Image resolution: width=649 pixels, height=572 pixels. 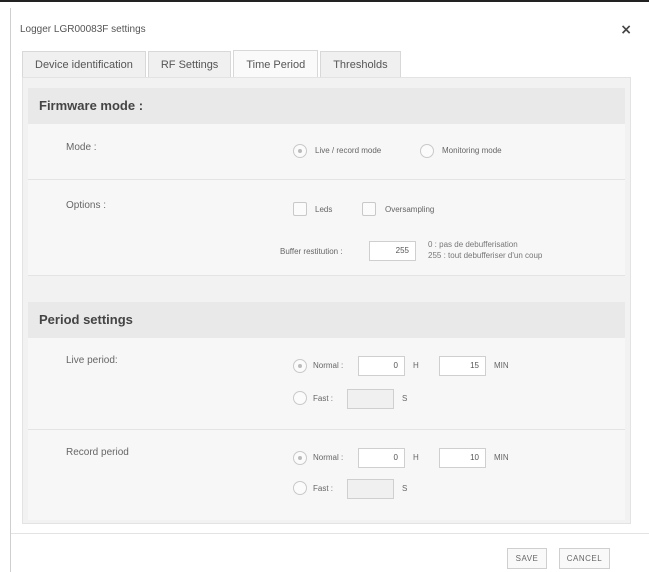 I want to click on record-hours-input: 0, so click(x=381, y=458).